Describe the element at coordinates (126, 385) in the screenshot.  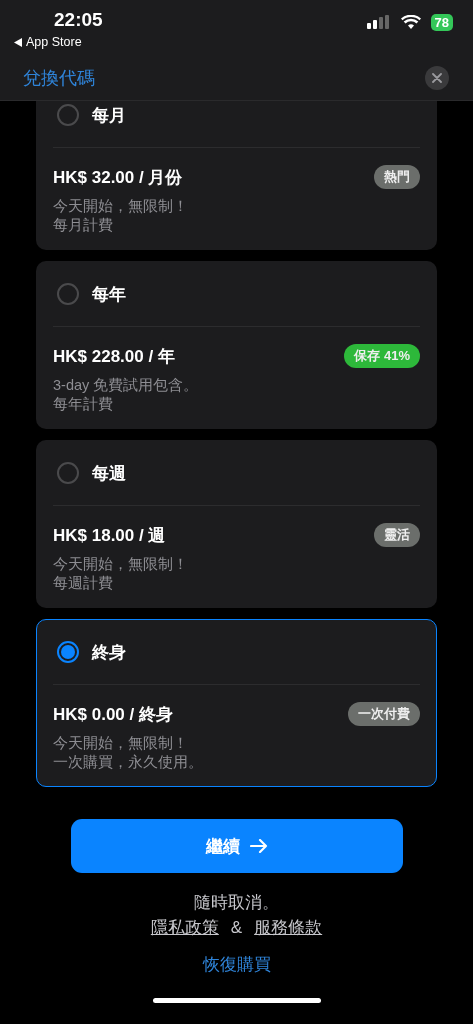
I see `plan-description: 3-day 免費試用包含。` at that location.